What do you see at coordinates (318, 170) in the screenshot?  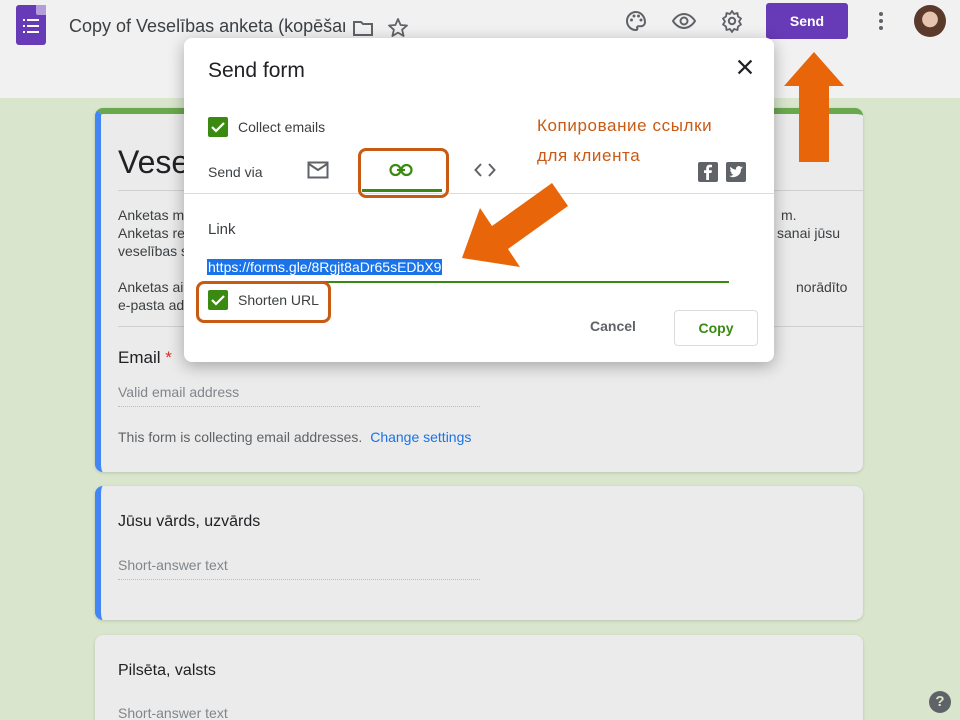 I see `mail-icon` at bounding box center [318, 170].